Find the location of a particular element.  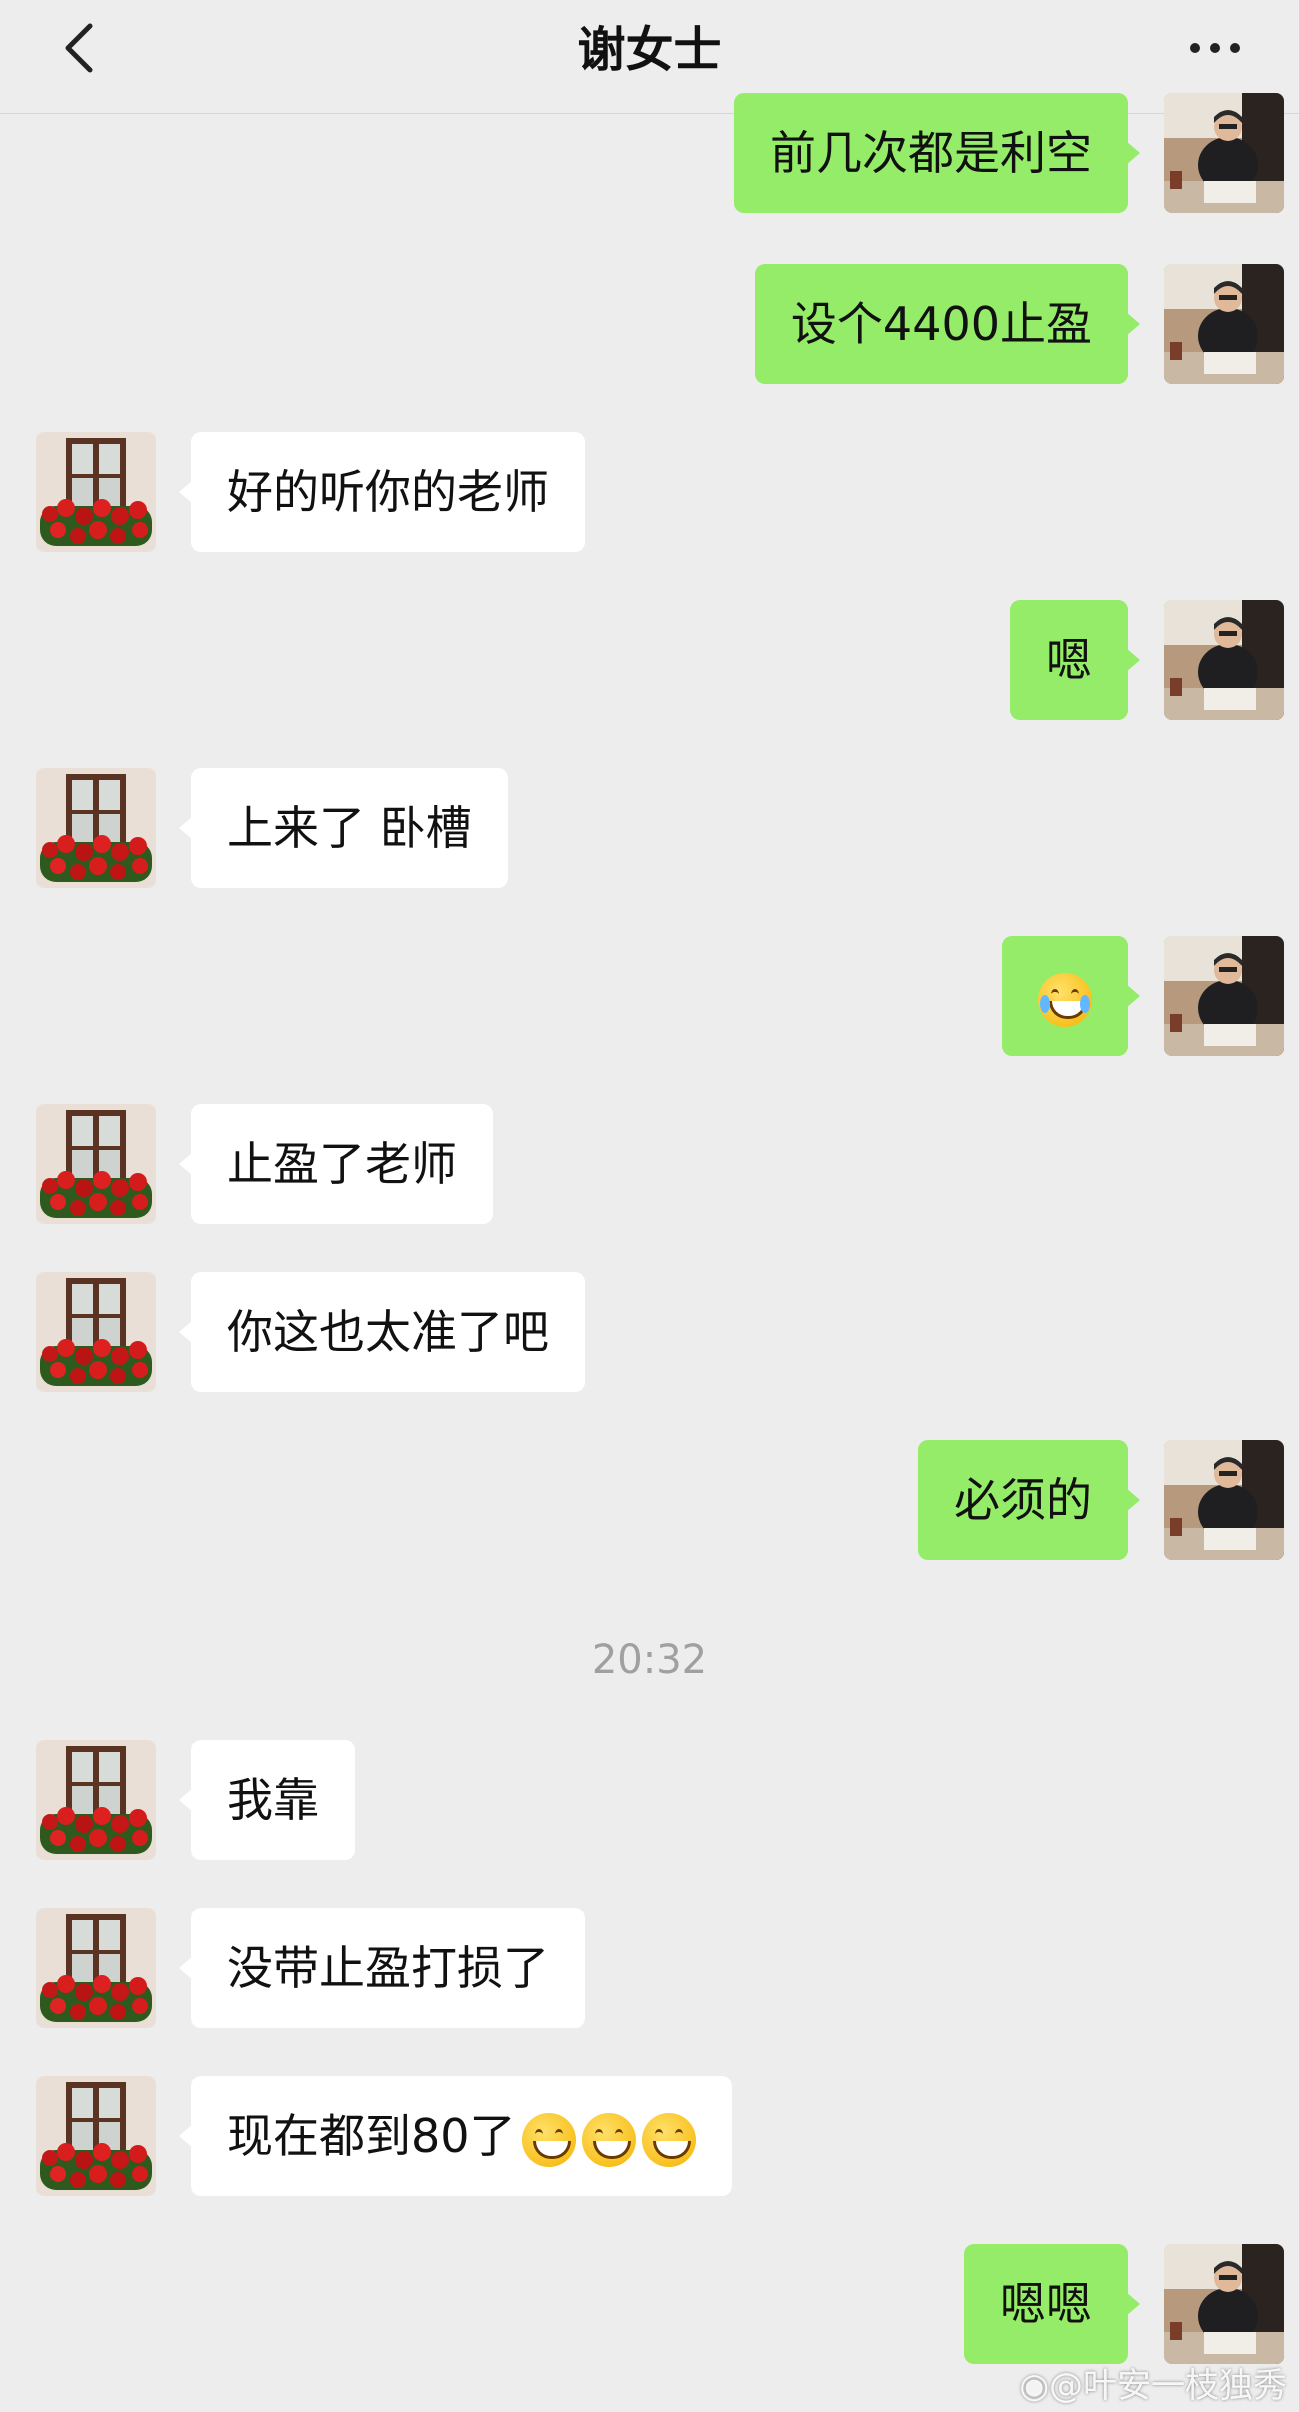

received-message-bubble: 你这也太准了吧 is located at coordinates (382, 1332).